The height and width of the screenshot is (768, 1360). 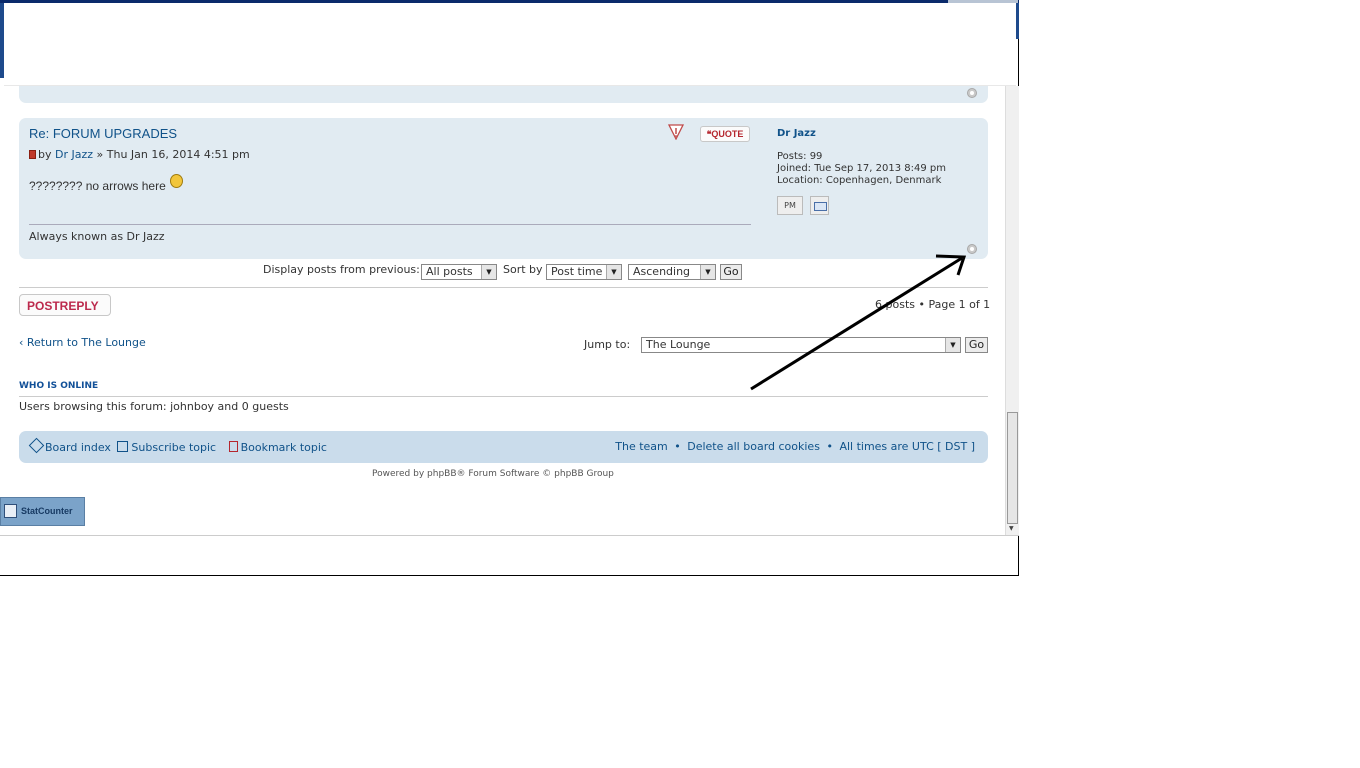 What do you see at coordinates (233, 446) in the screenshot?
I see `bookmark-icon` at bounding box center [233, 446].